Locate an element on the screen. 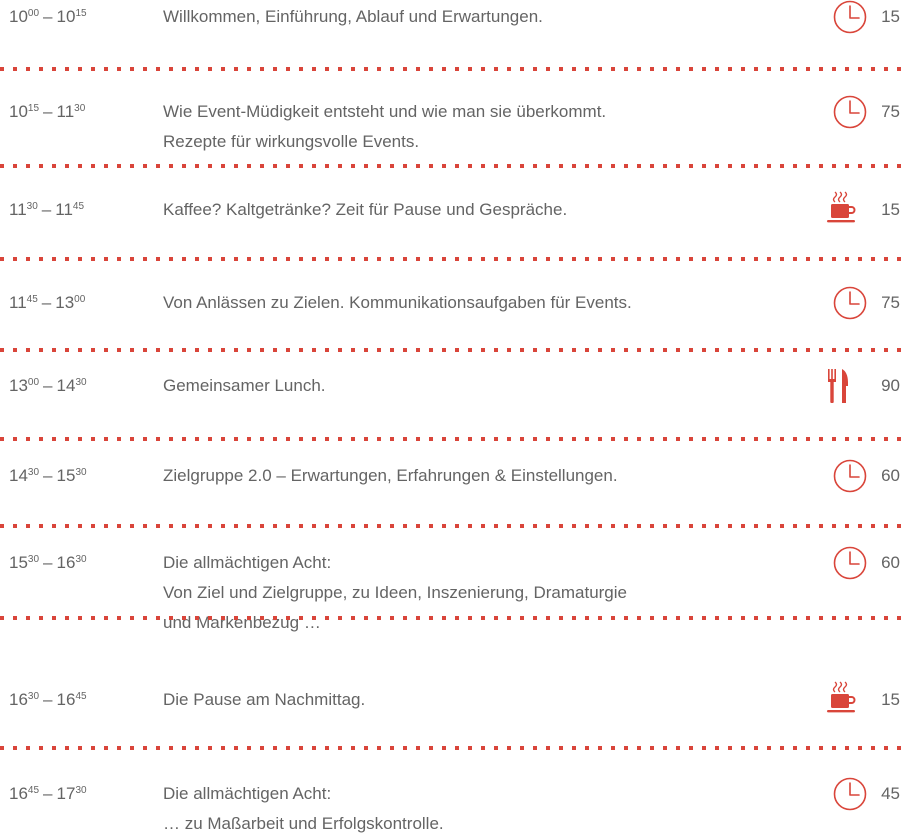  time-range: 1300–1430 is located at coordinates (48, 386).